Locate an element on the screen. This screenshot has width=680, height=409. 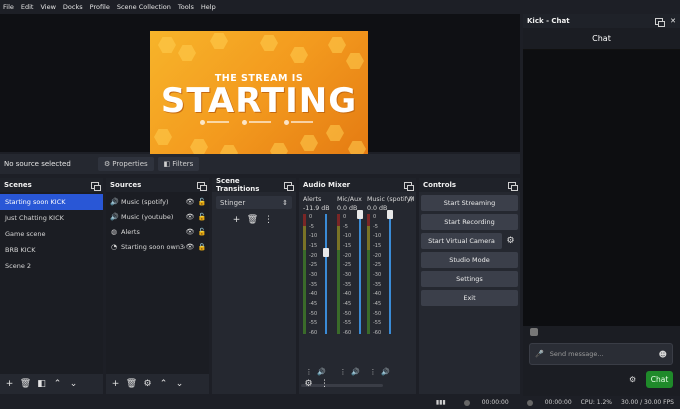
source-item: 🔊 Music (spotify) 👁 🔓 is located at coordinates (157, 201).